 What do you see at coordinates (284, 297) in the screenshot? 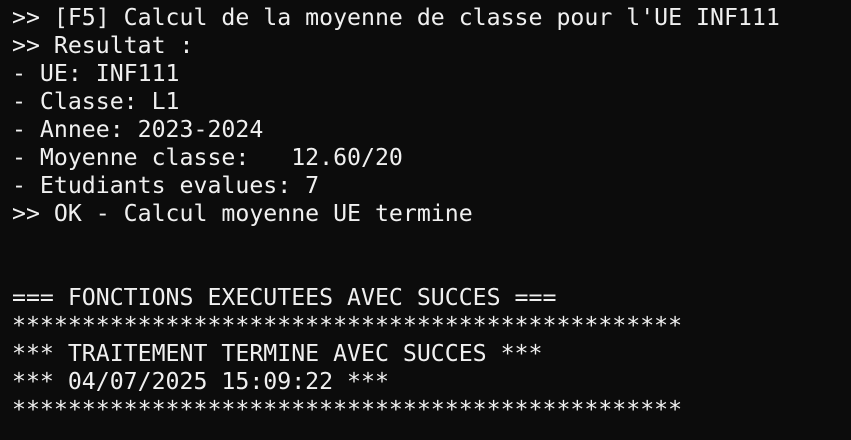
I see `terminal-line-fonctions: === FONCTIONS EXECUTEES AVEC SUCCES ===` at bounding box center [284, 297].